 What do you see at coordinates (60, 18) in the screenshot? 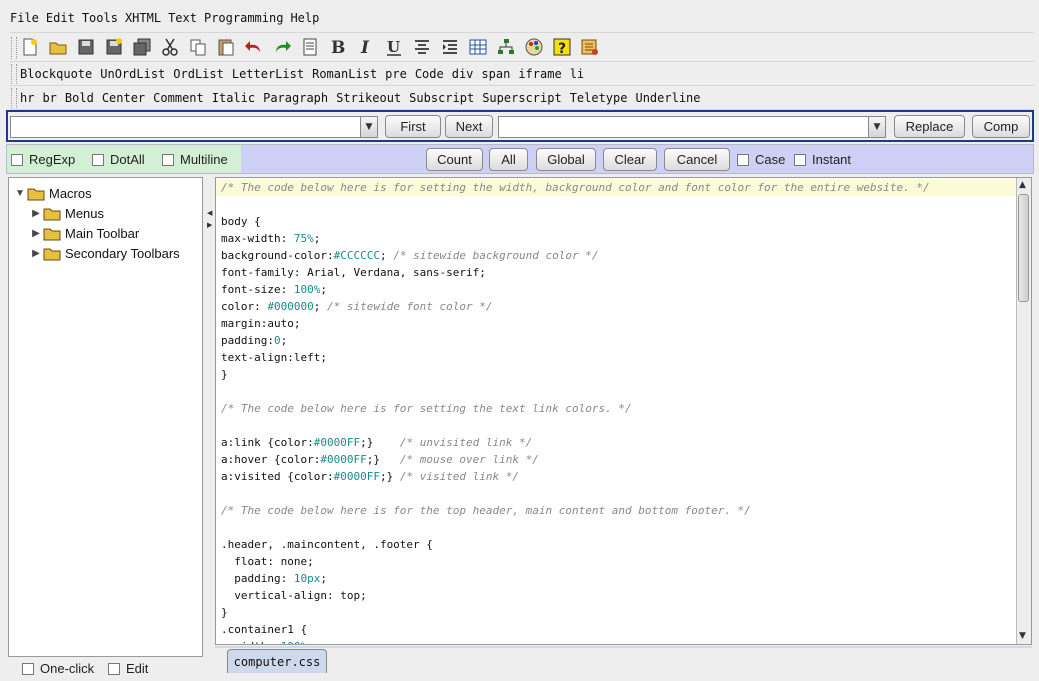
I see `menu-edit: Edit` at bounding box center [60, 18].